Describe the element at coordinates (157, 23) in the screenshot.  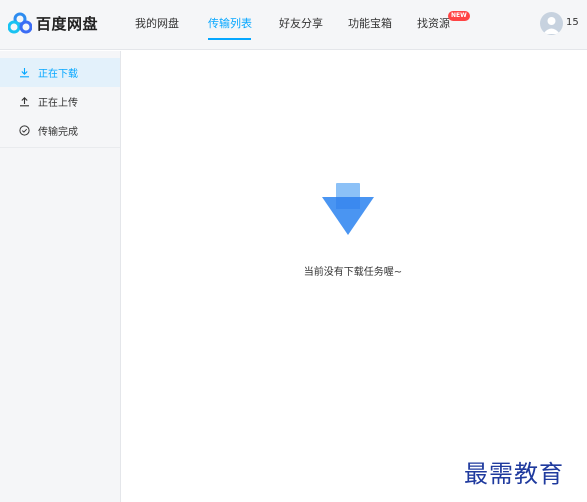
I see `nav-my-netdisk: 我的网盘` at that location.